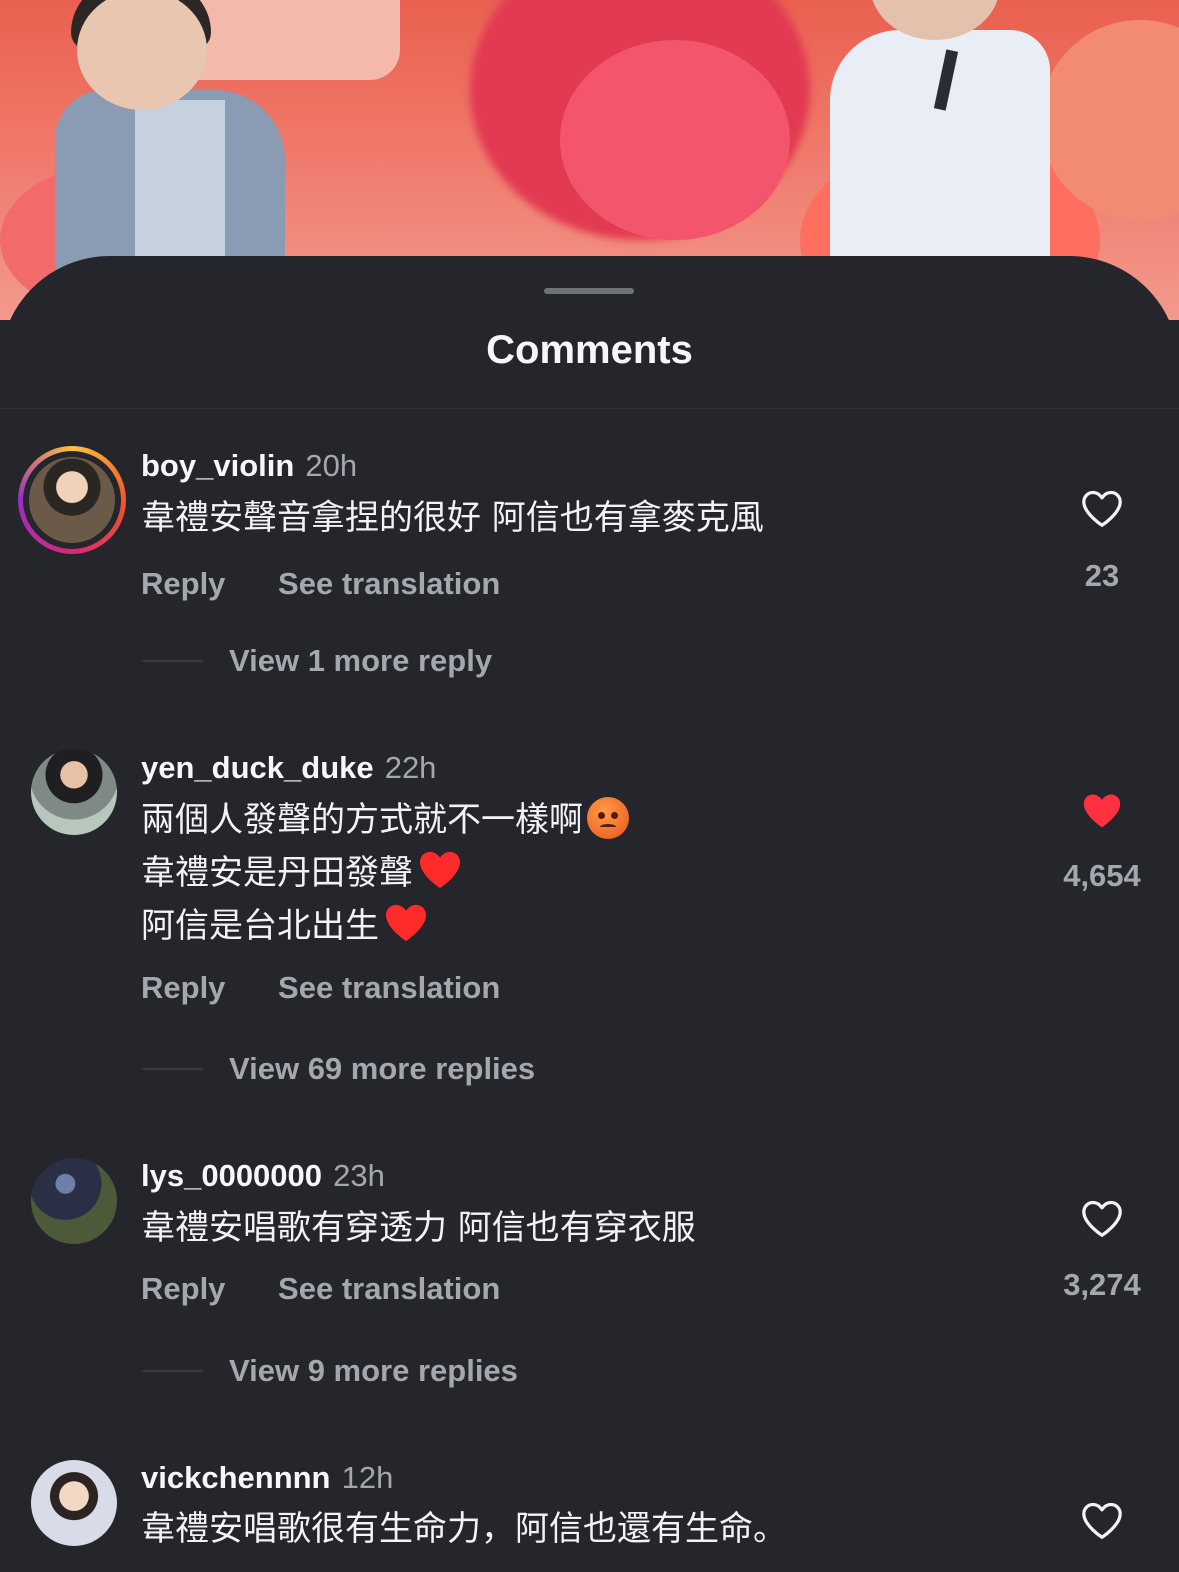 The image size is (1179, 1572). I want to click on view-replies-label: View 1 more reply, so click(361, 660).